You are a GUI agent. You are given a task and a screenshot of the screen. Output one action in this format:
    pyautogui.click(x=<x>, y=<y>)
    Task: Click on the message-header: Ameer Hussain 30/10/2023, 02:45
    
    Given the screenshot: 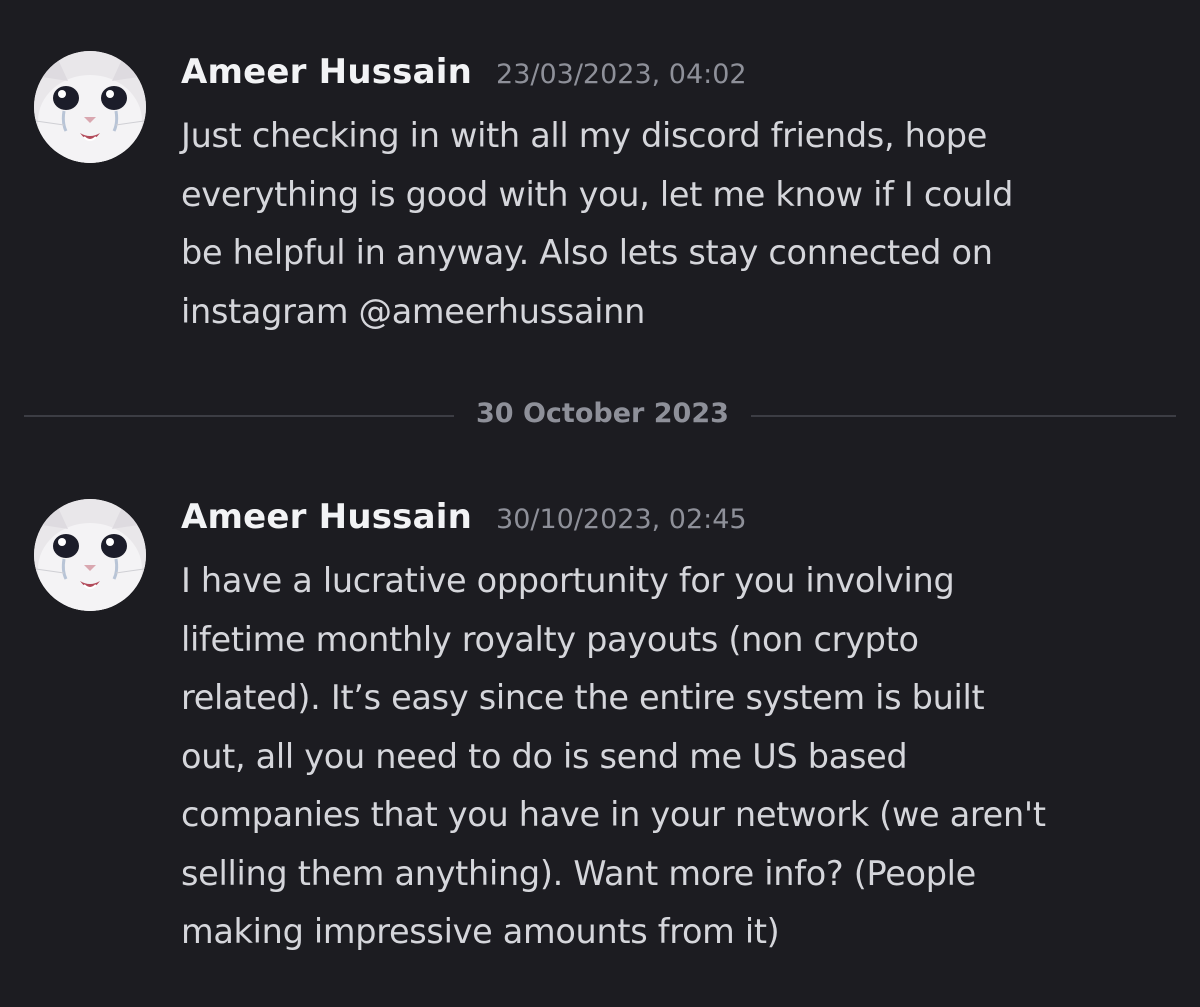 What is the action you would take?
    pyautogui.click(x=464, y=522)
    